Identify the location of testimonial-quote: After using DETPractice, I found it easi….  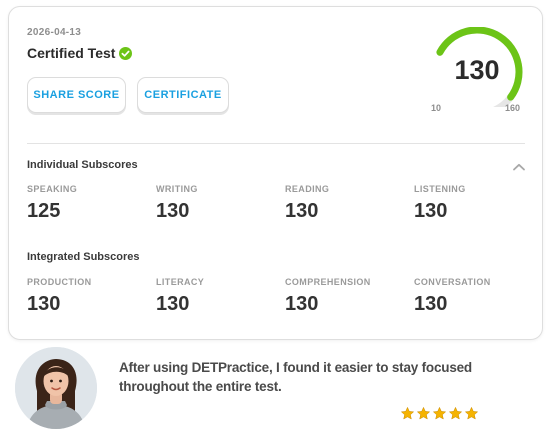
(295, 377).